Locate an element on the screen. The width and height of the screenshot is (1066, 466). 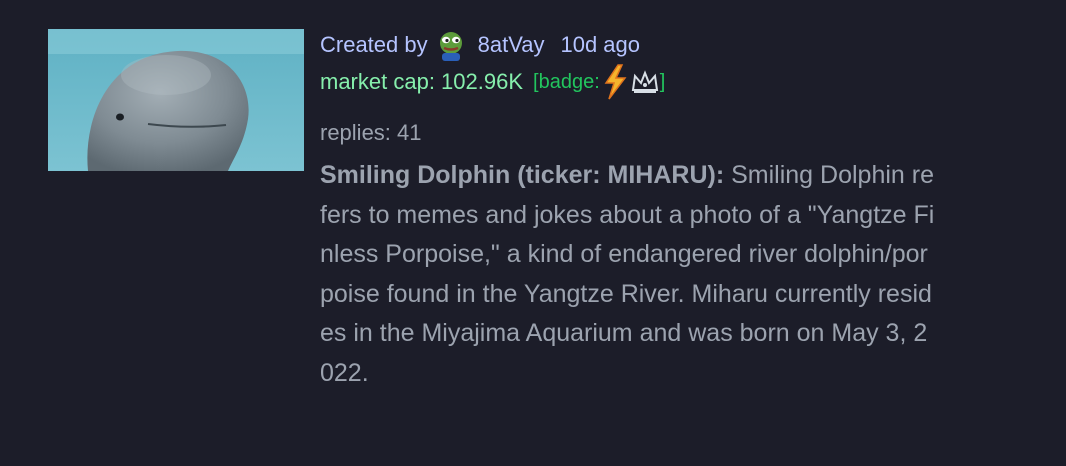
coin-thumbnail is located at coordinates (176, 100).